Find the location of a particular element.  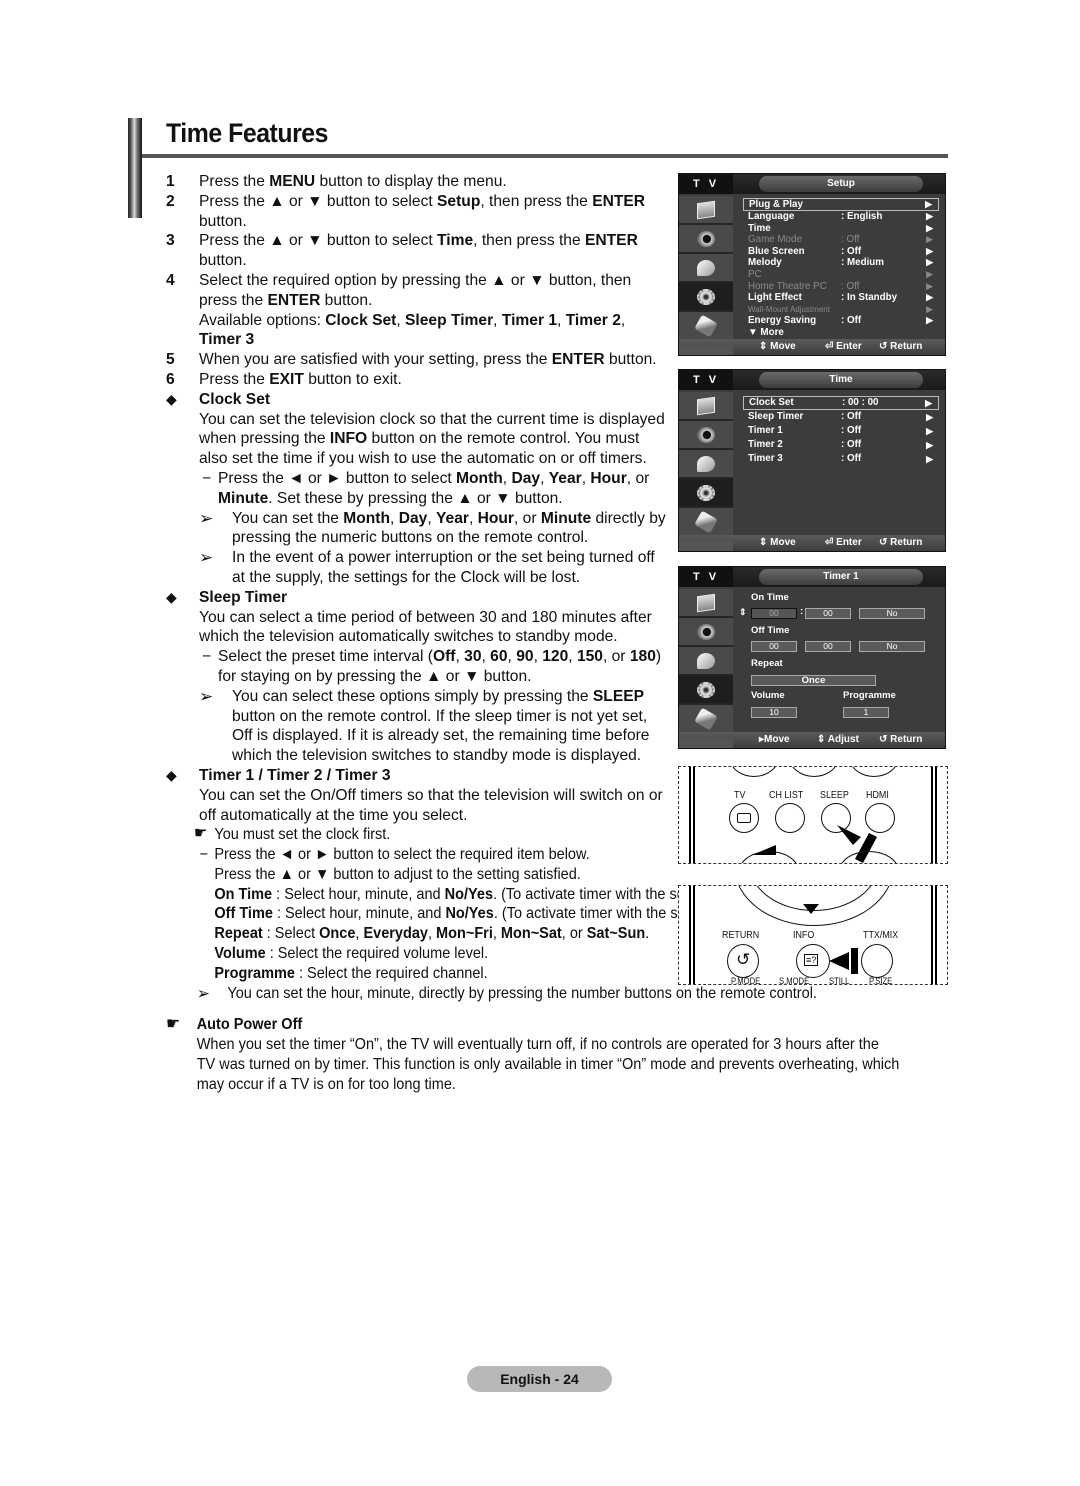

title-rule is located at coordinates (545, 156).